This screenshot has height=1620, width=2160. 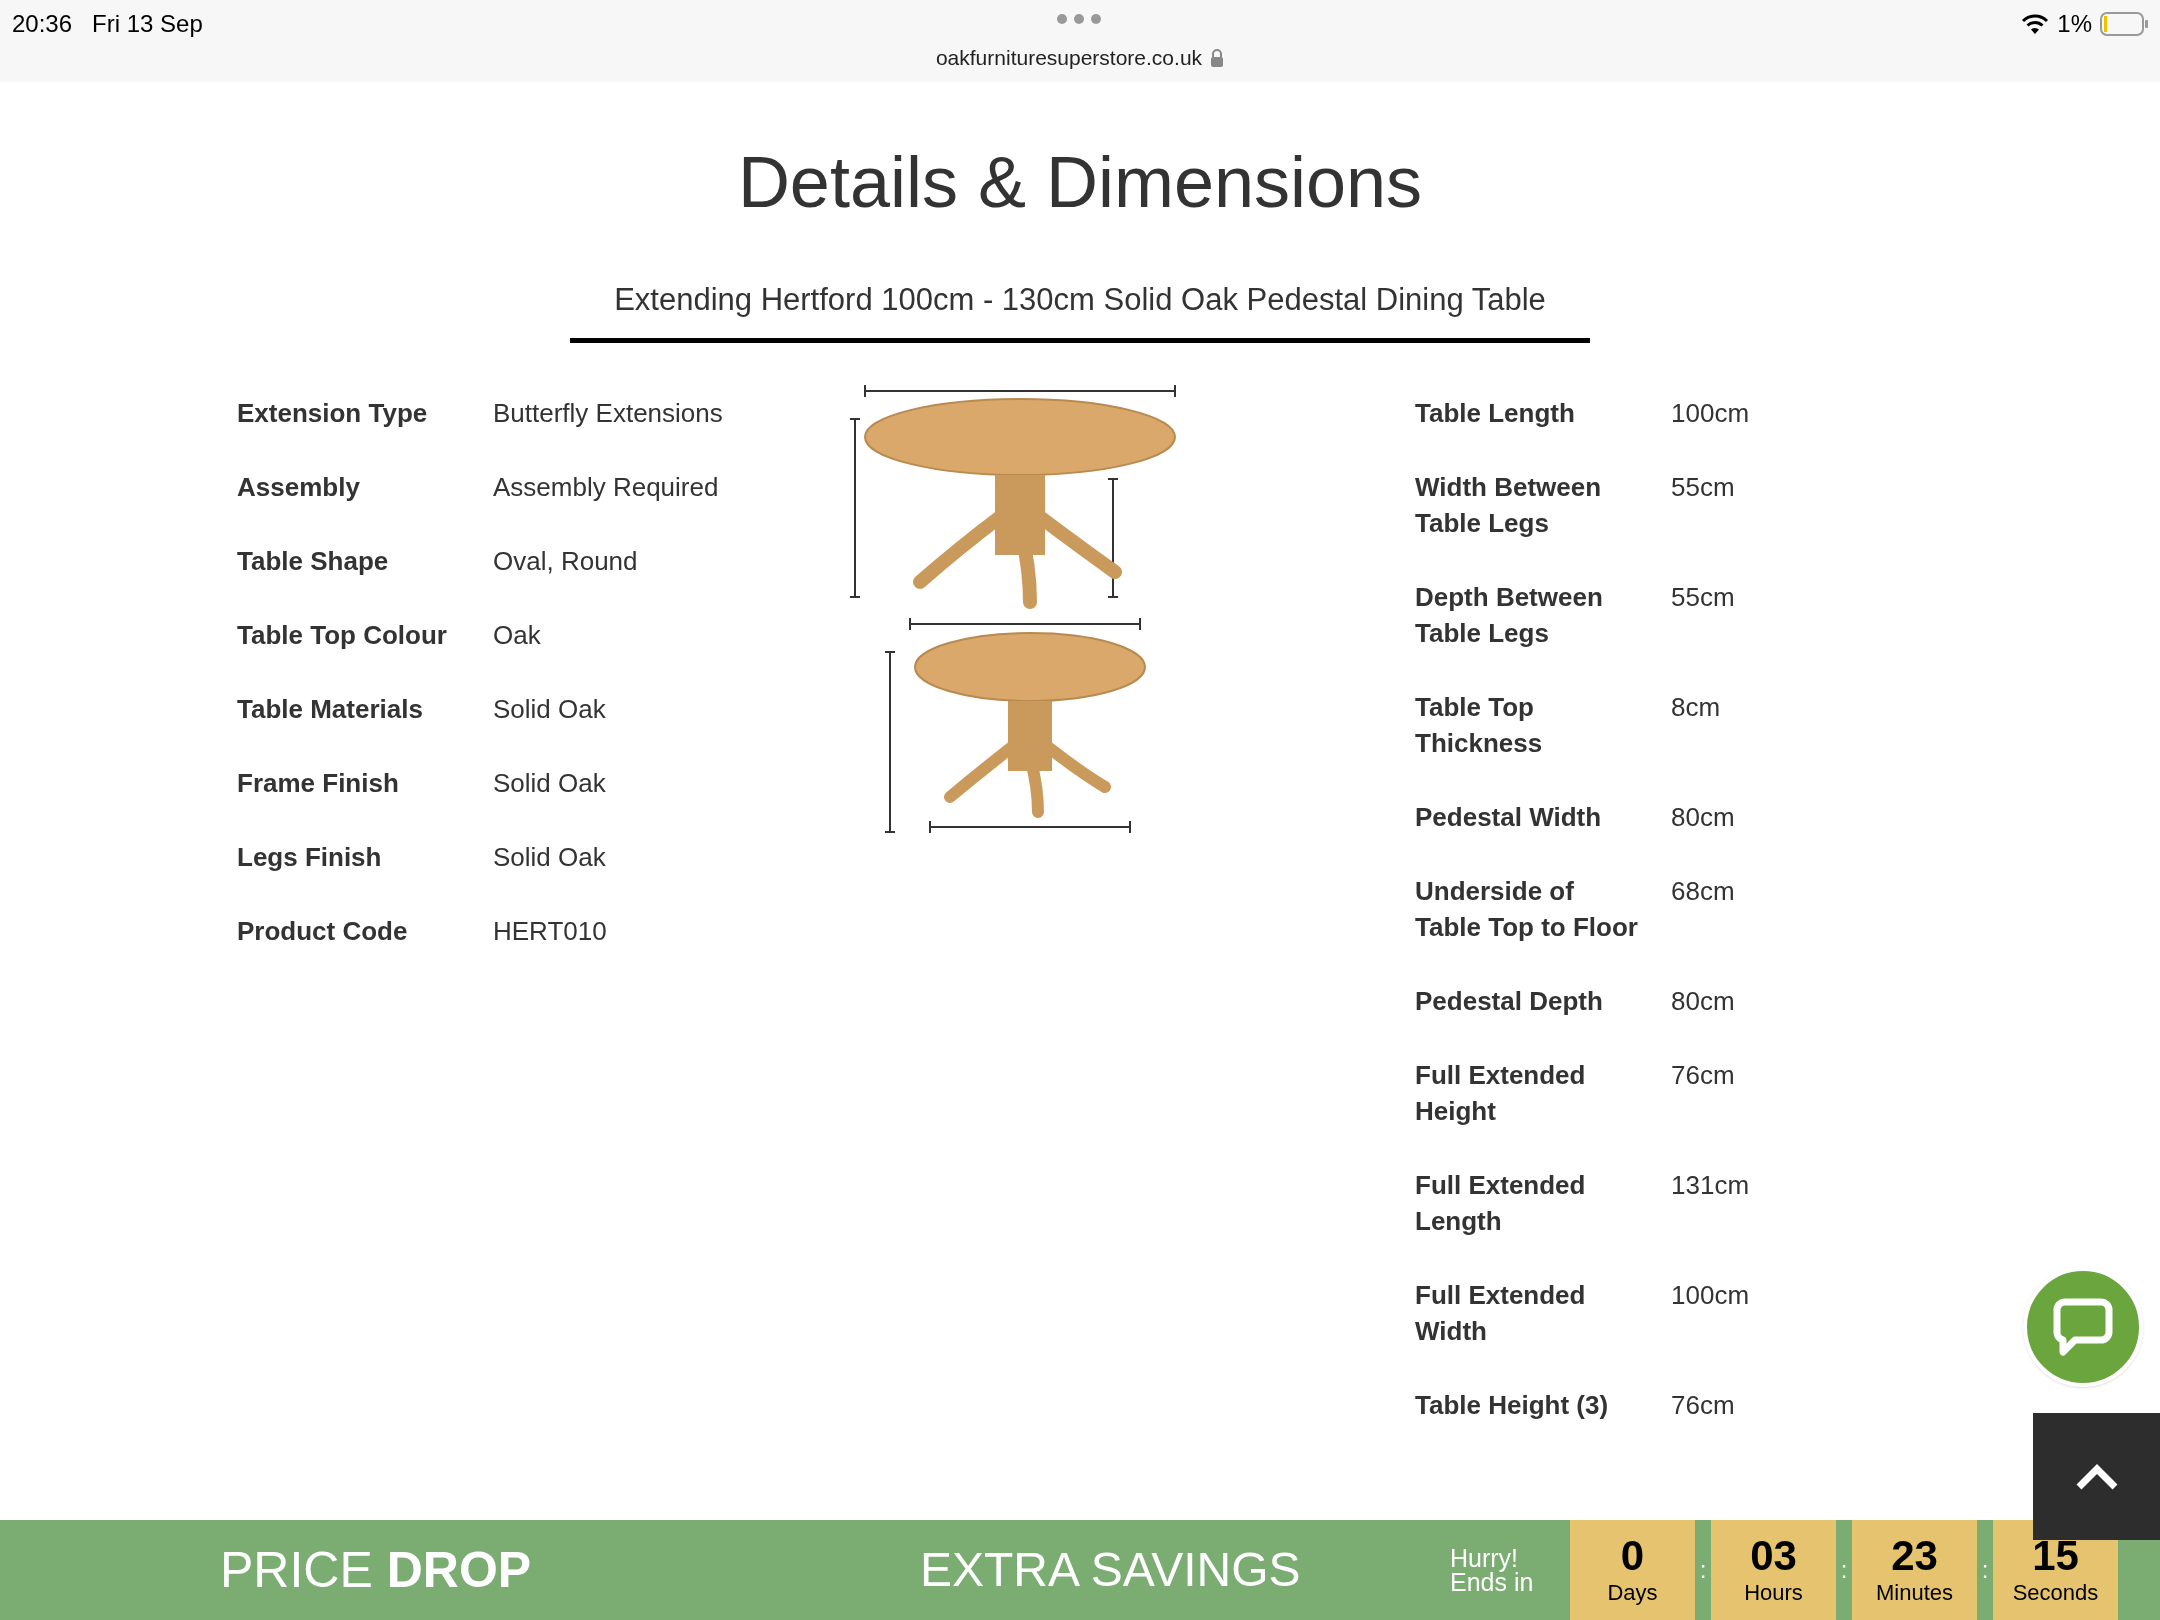 I want to click on chevron-up-icon, so click(x=2096, y=1476).